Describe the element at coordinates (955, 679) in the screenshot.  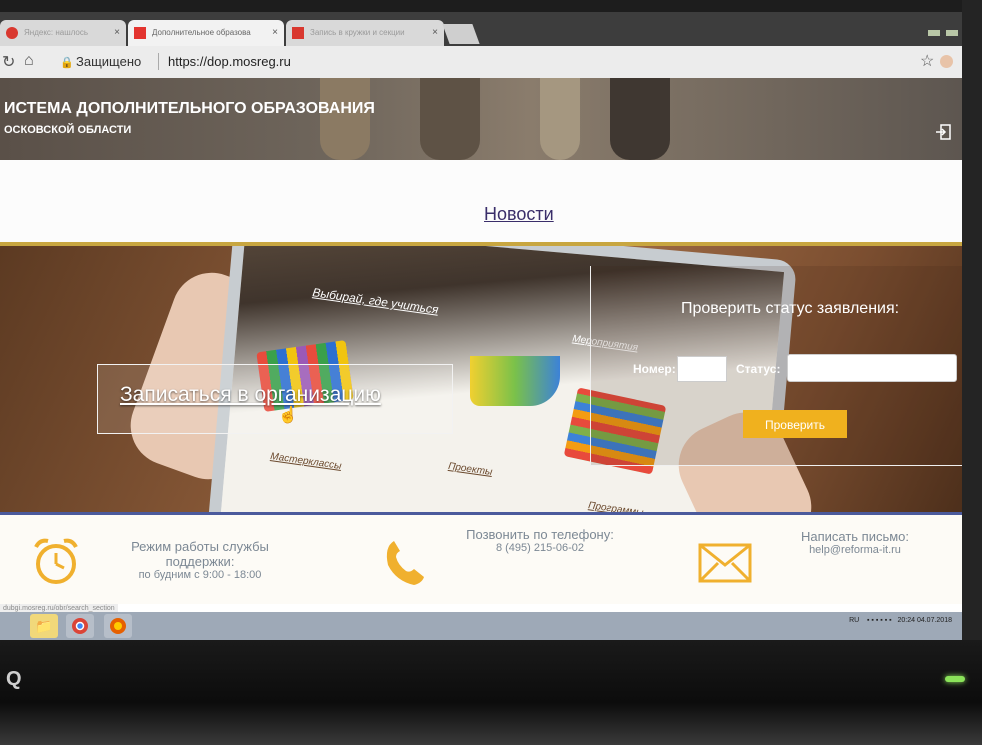
I see `power-led-icon` at that location.